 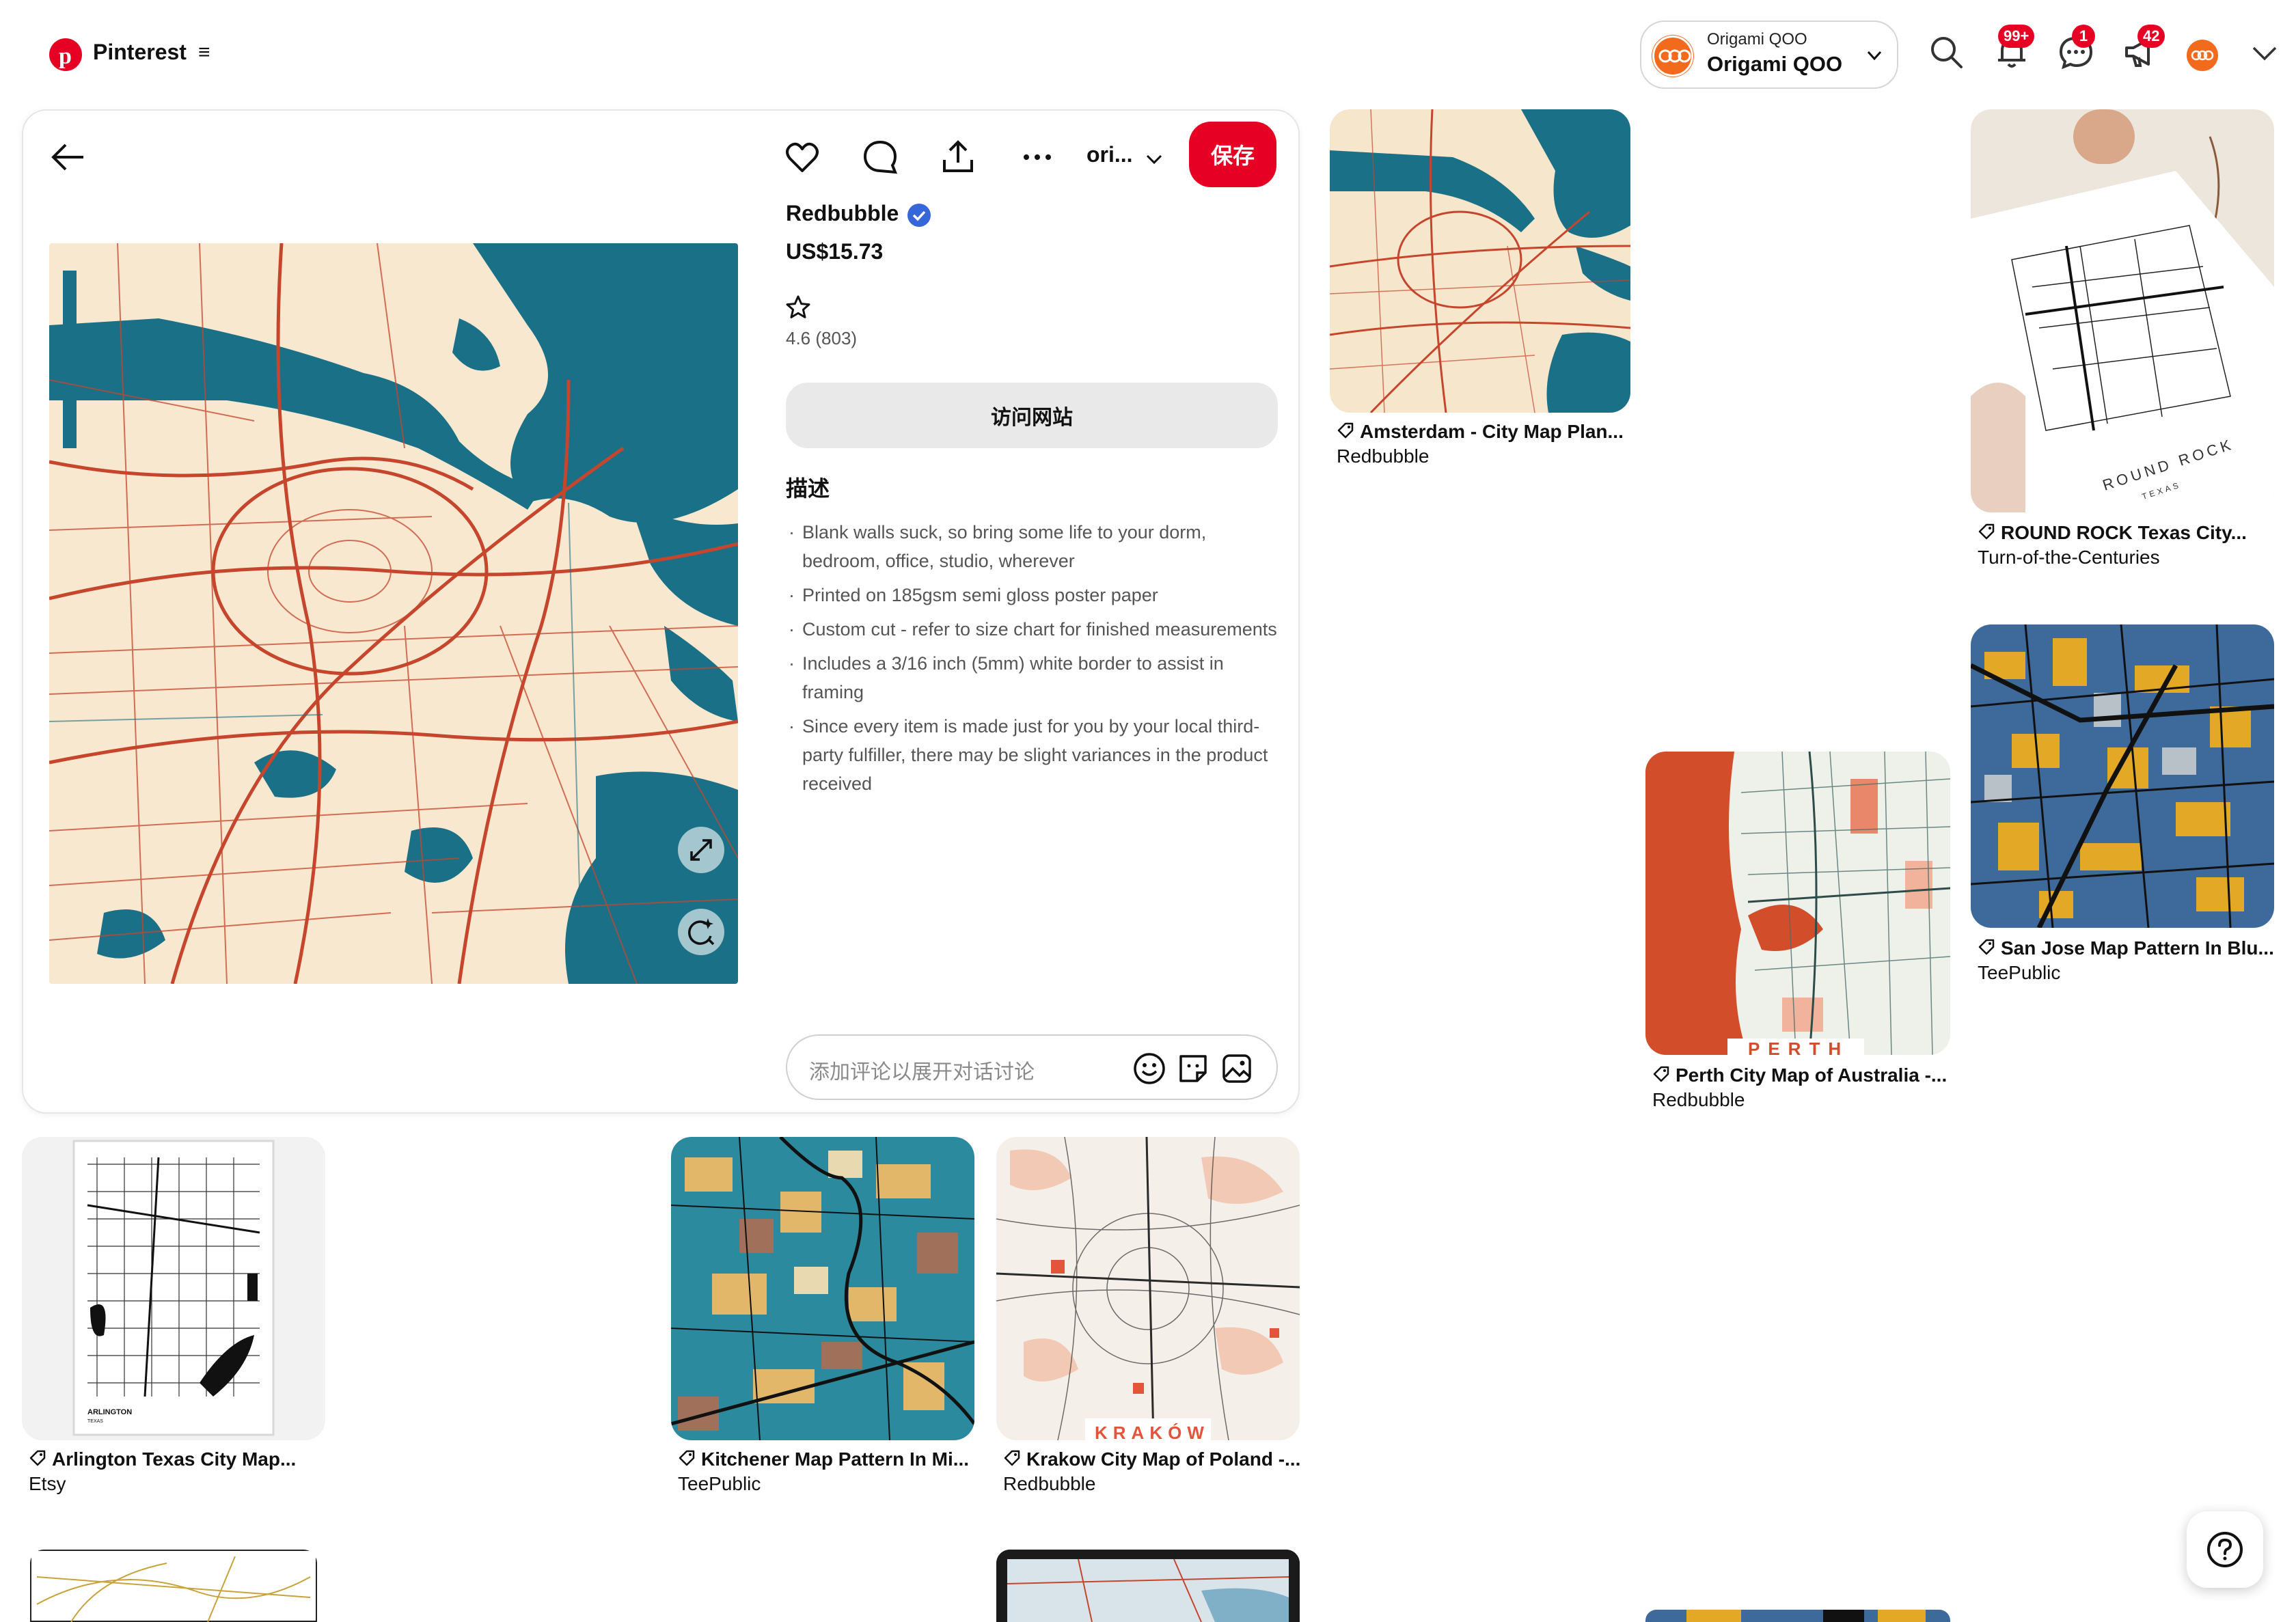 What do you see at coordinates (2069, 557) in the screenshot?
I see `pin-source: Turn-of-the-Centuries` at bounding box center [2069, 557].